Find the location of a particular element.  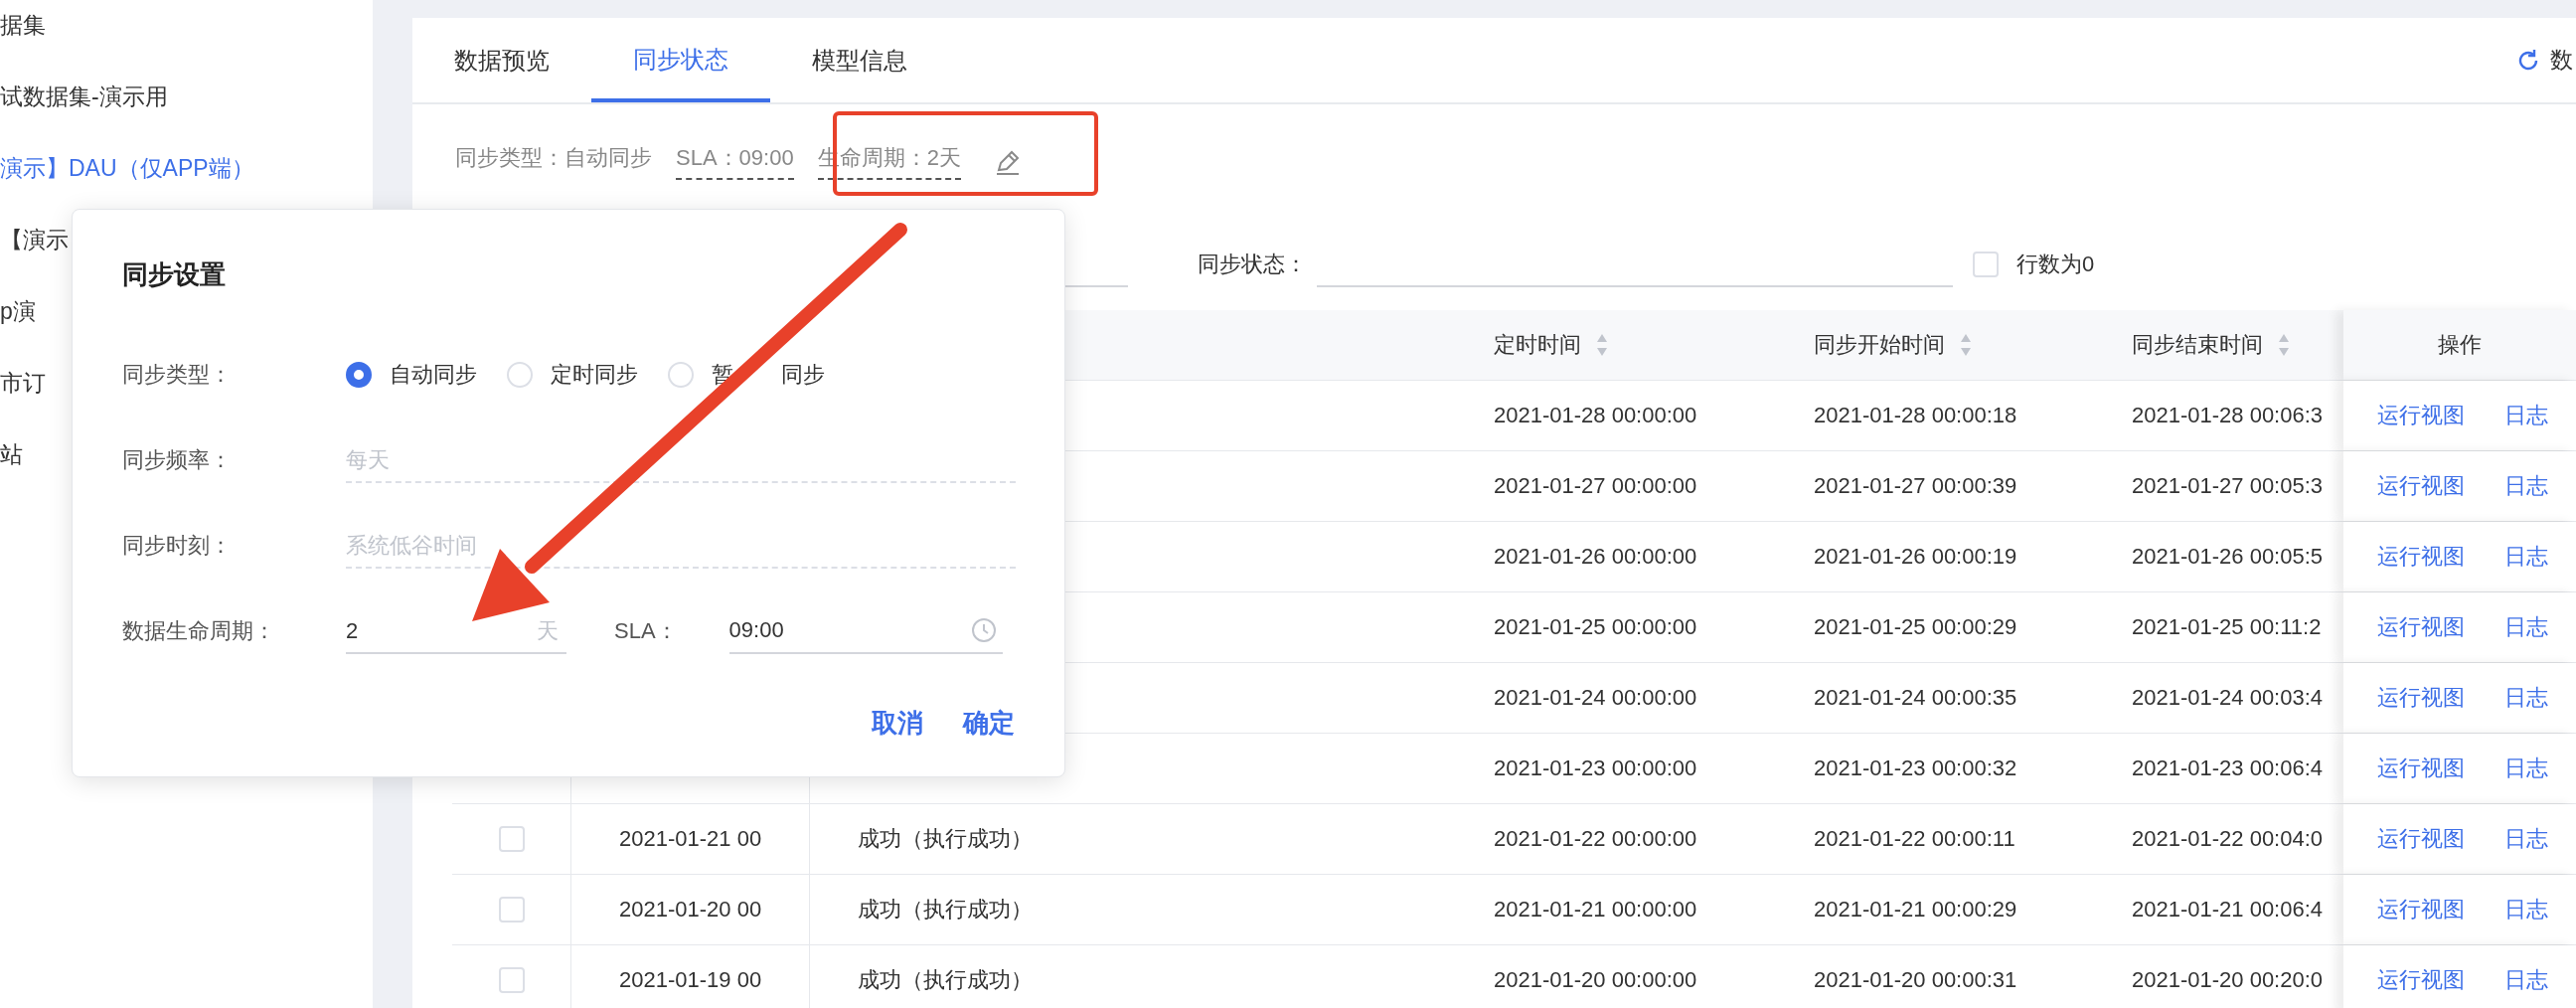

table-cell: 2021-01-27 00:00:00 is located at coordinates (1595, 486).